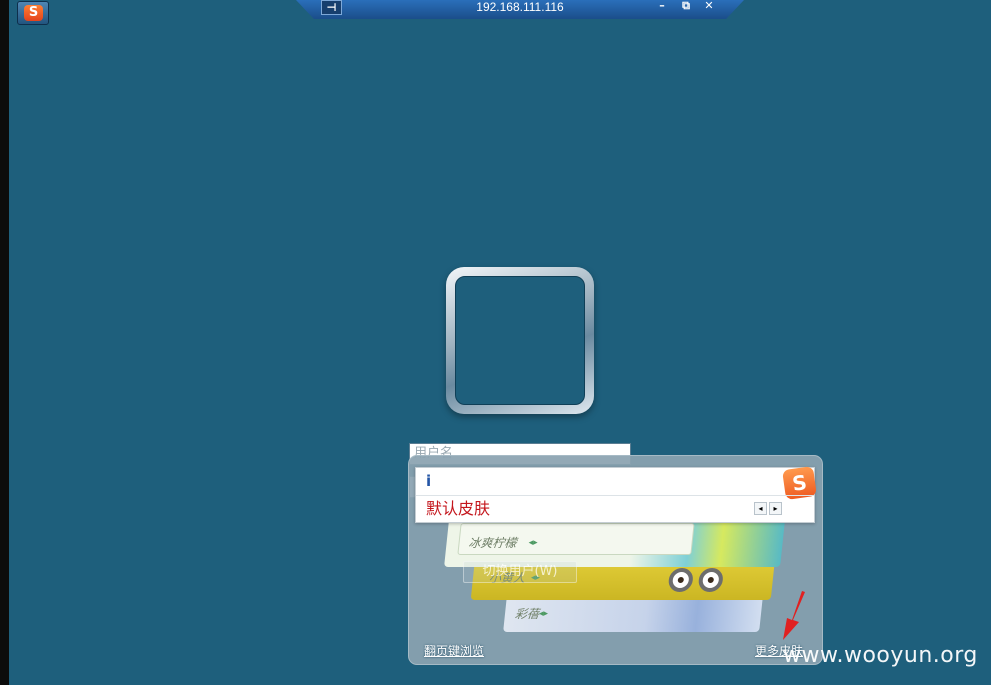 The height and width of the screenshot is (685, 991). I want to click on user-avatar-frame, so click(520, 340).